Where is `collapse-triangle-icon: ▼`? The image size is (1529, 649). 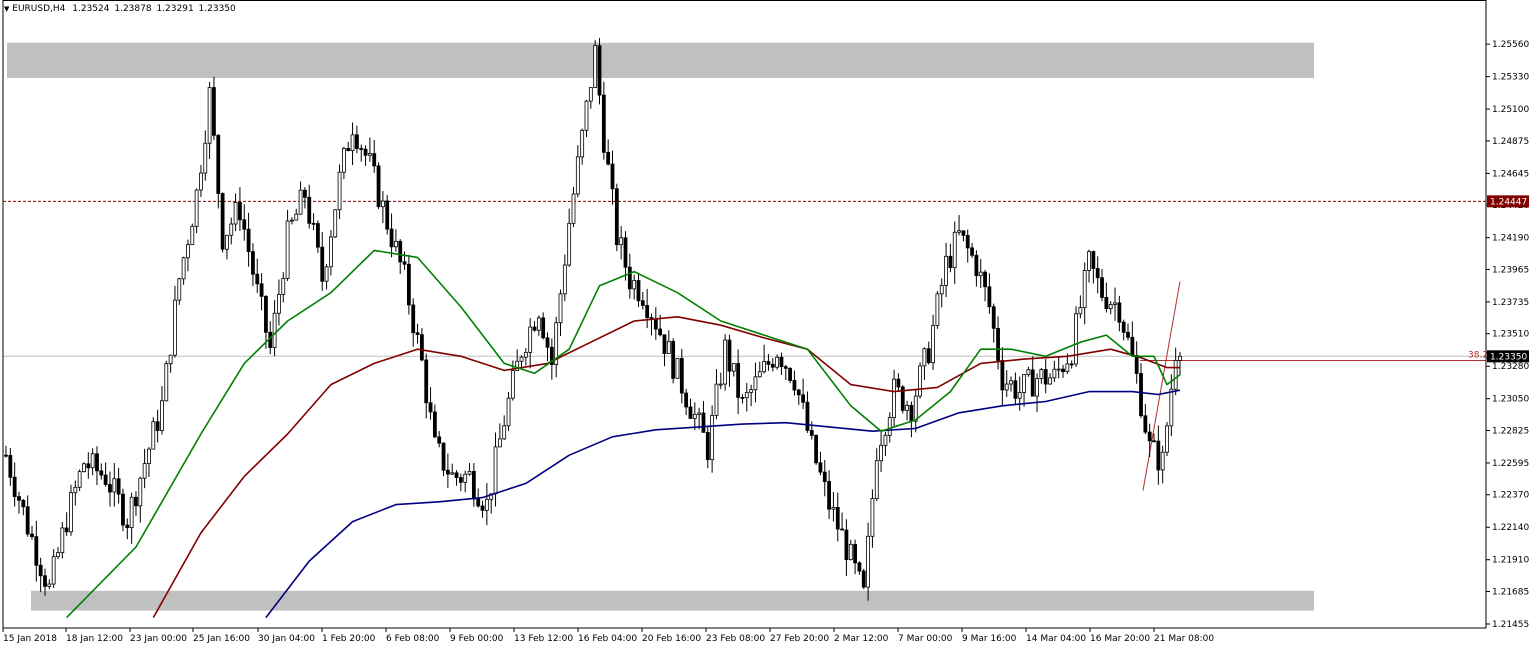
collapse-triangle-icon: ▼ is located at coordinates (6, 9).